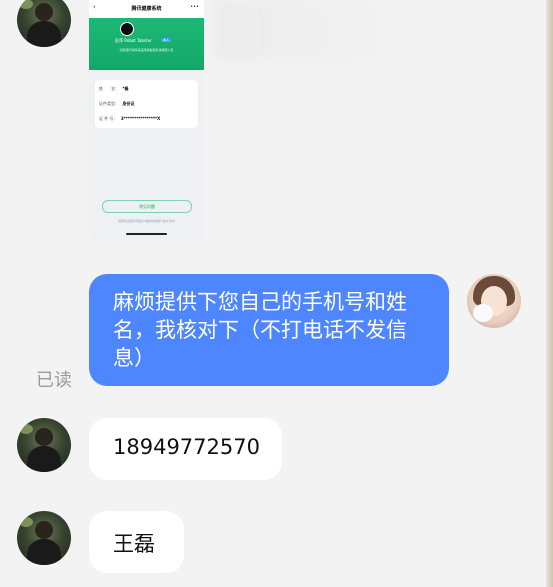 This screenshot has width=553, height=587. Describe the element at coordinates (107, 118) in the screenshot. I see `field-label: 证 件 号:` at that location.